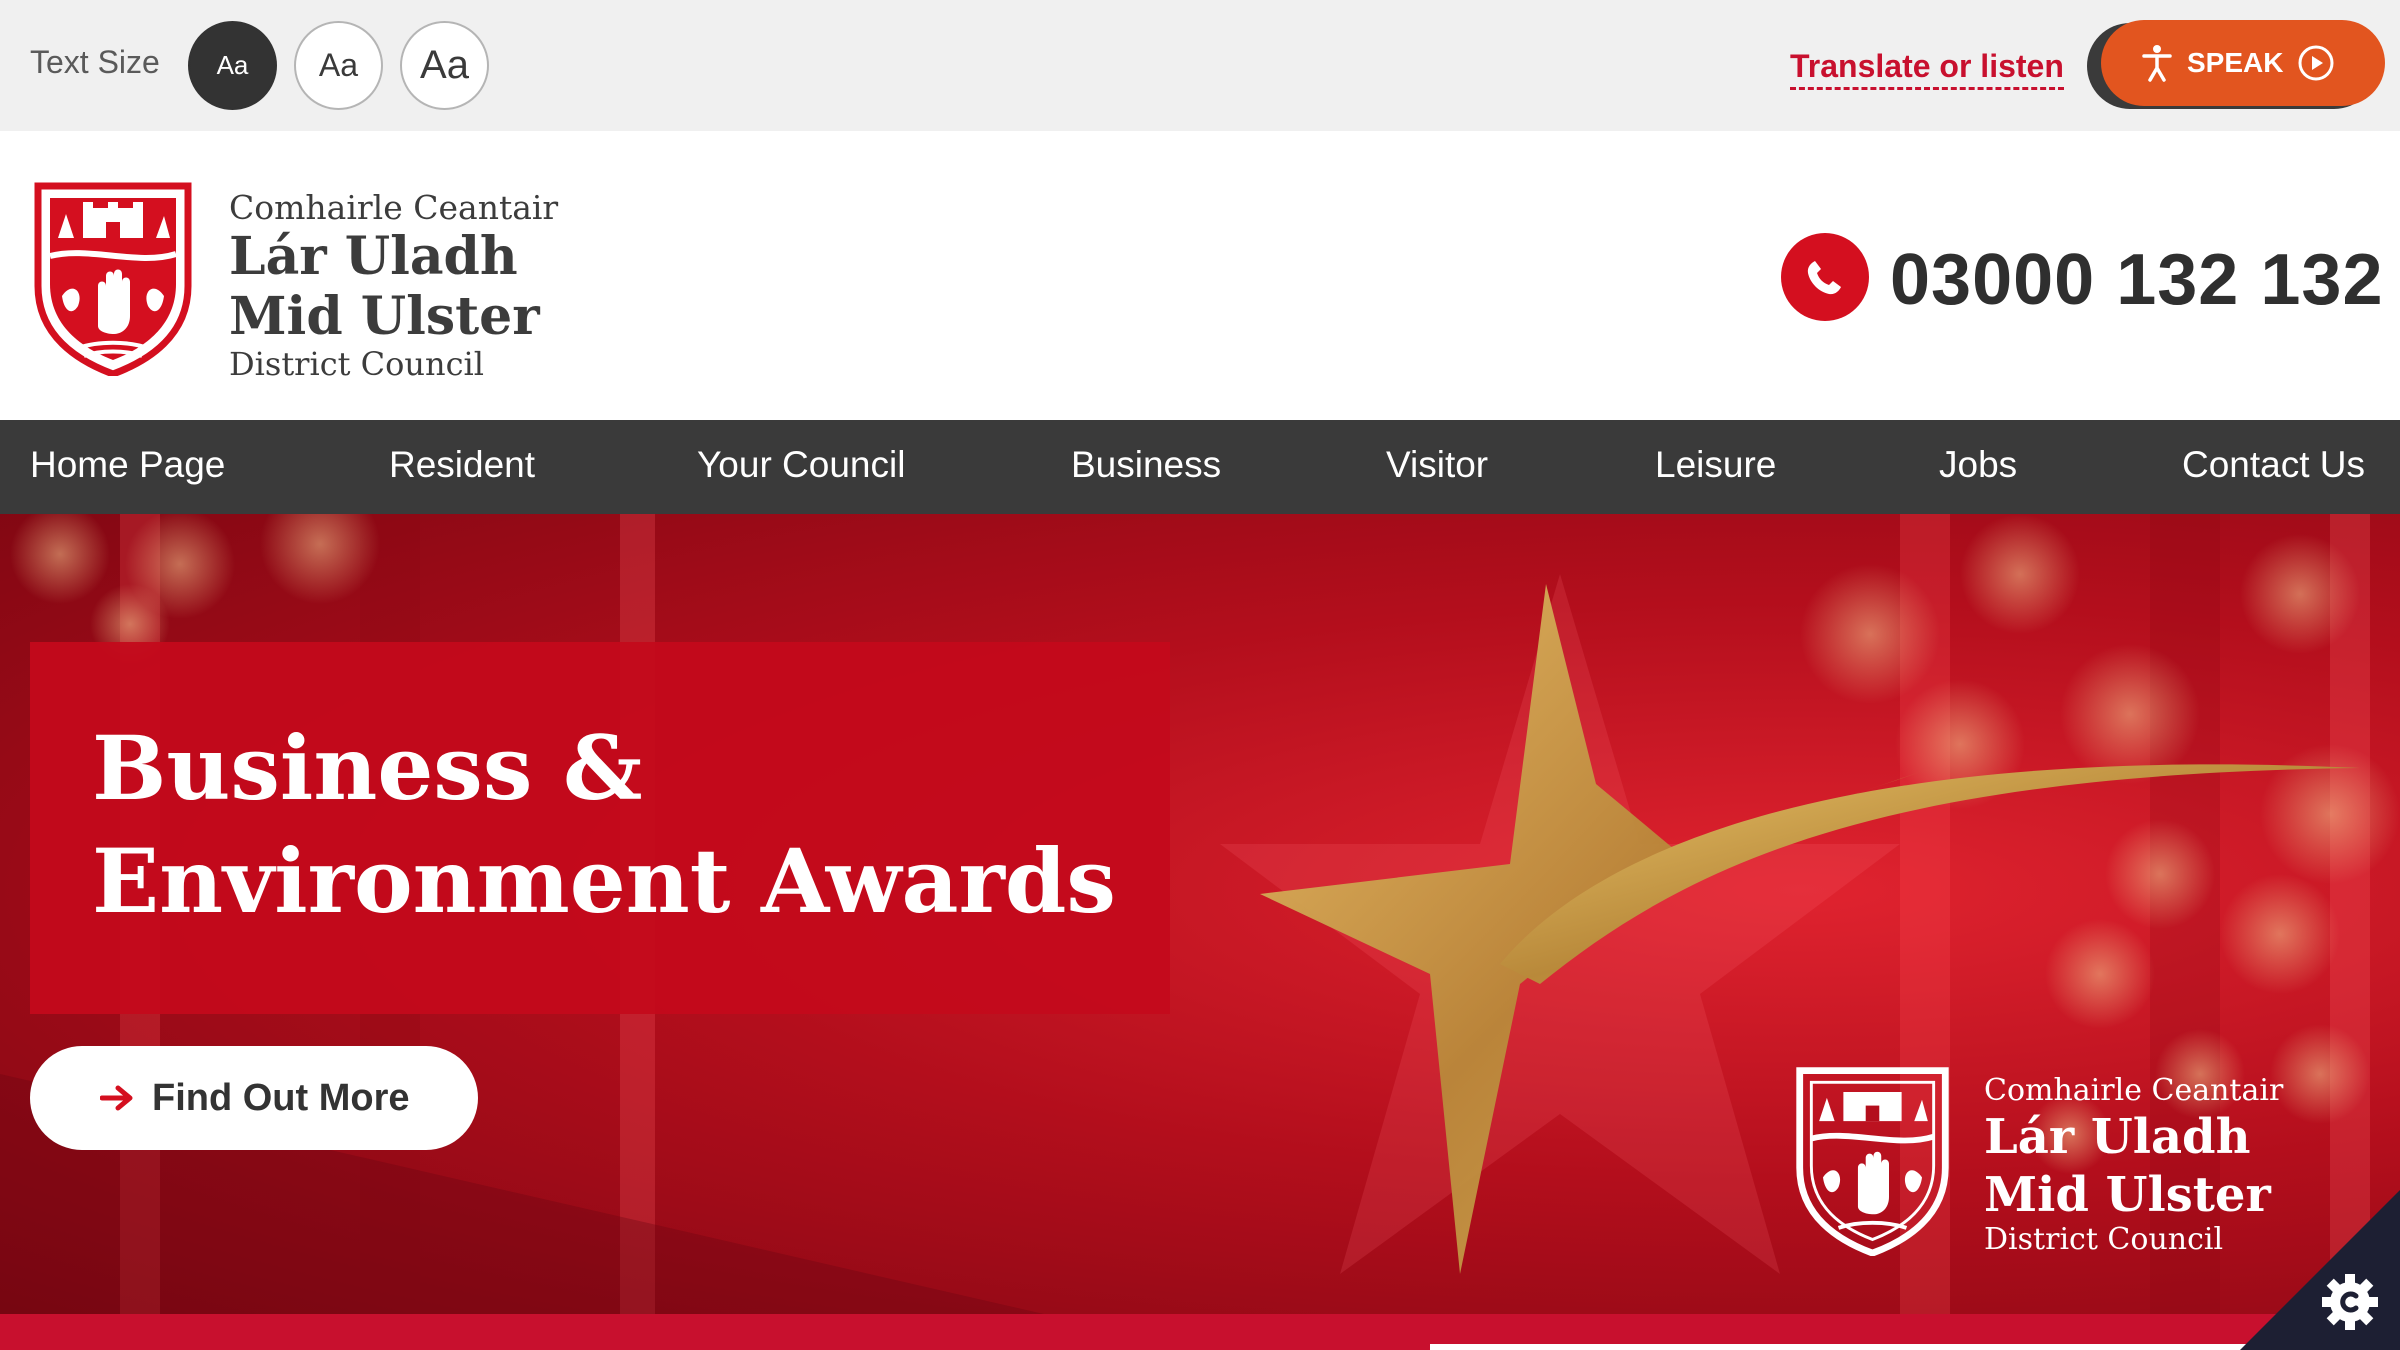 This screenshot has width=2400, height=1350. What do you see at coordinates (232, 65) in the screenshot?
I see `text-size-small-button: Aa` at bounding box center [232, 65].